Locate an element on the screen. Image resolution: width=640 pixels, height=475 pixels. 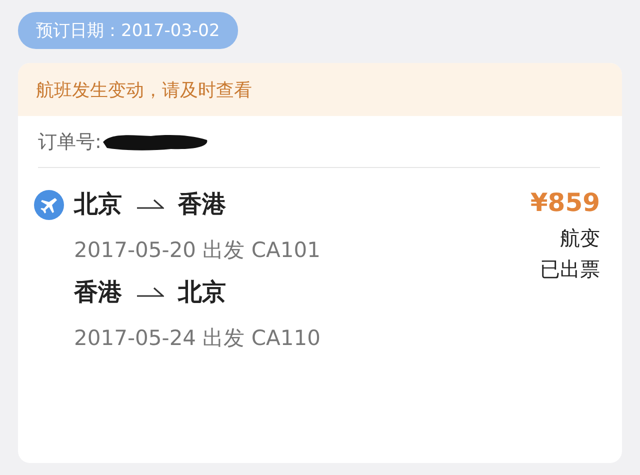
flight-detail: 2017-05-20 出发 CA101 is located at coordinates (198, 250).